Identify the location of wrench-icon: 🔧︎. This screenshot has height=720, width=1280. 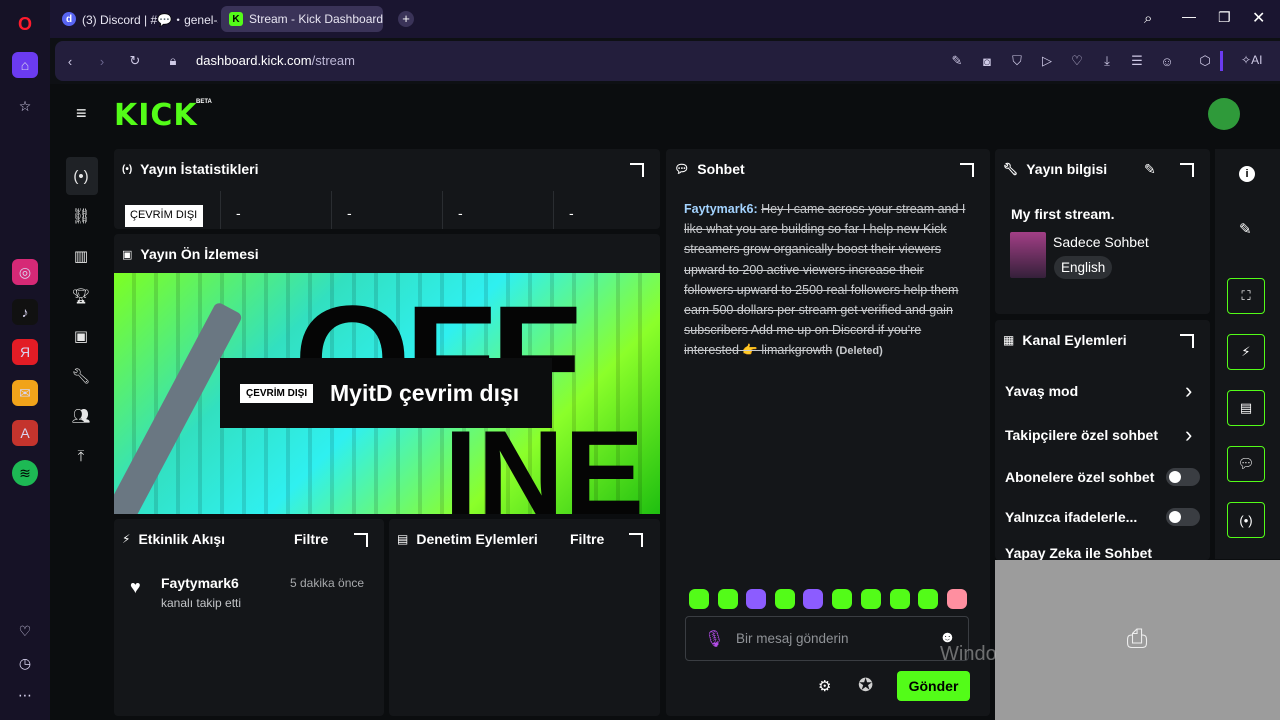
(1011, 169).